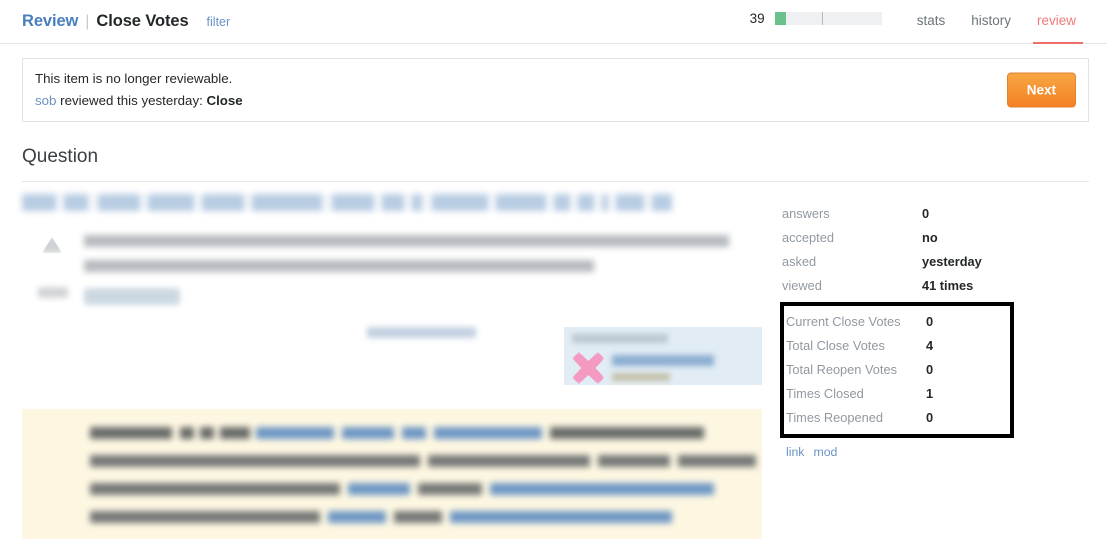 Image resolution: width=1107 pixels, height=548 pixels. Describe the element at coordinates (931, 22) in the screenshot. I see `tab-stats: stats` at that location.